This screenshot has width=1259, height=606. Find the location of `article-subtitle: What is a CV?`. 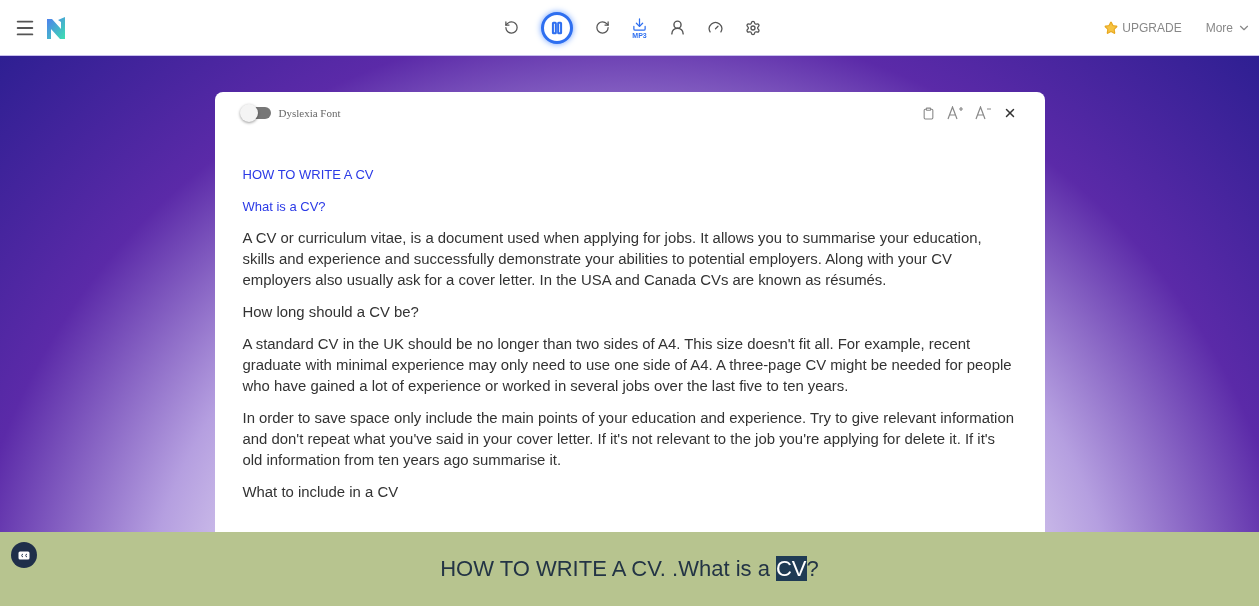

article-subtitle: What is a CV? is located at coordinates (284, 207).